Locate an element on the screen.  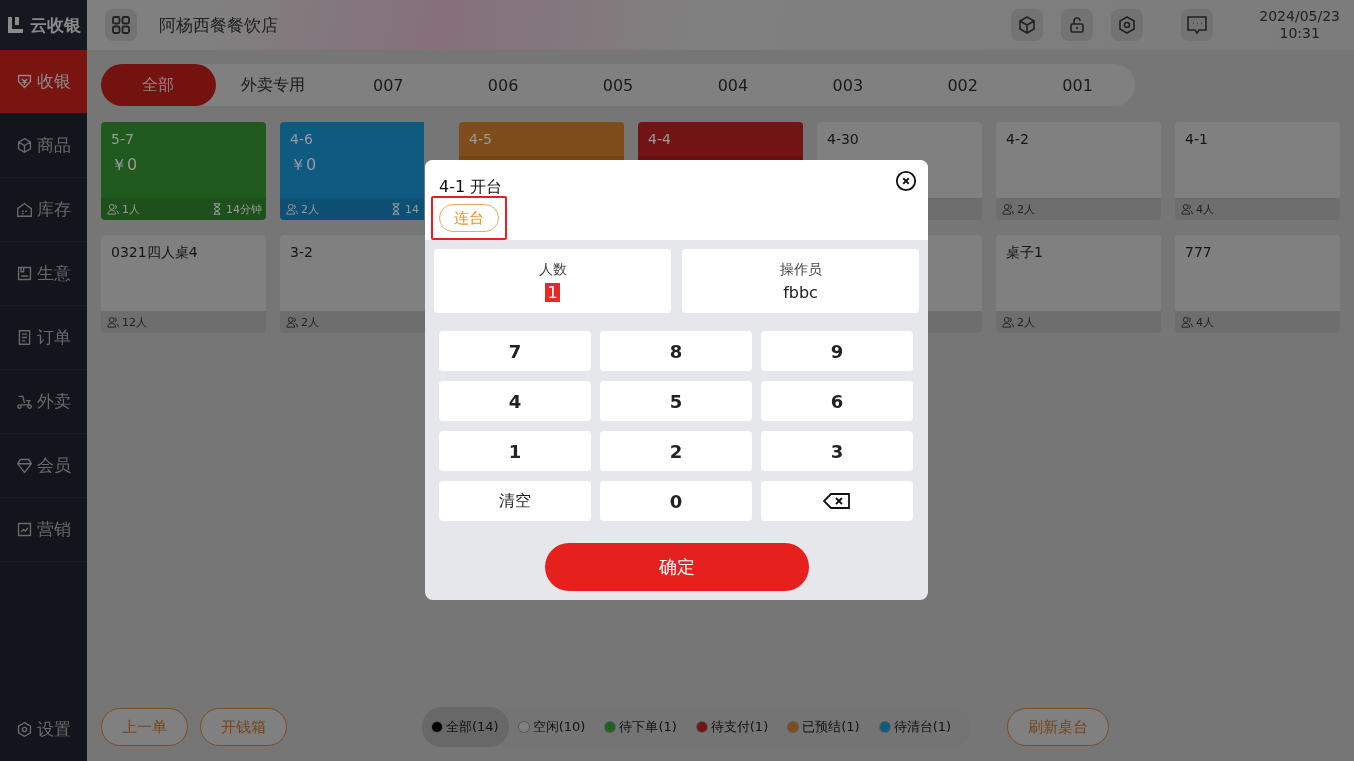
guest-count: 1人 is located at coordinates (131, 209).